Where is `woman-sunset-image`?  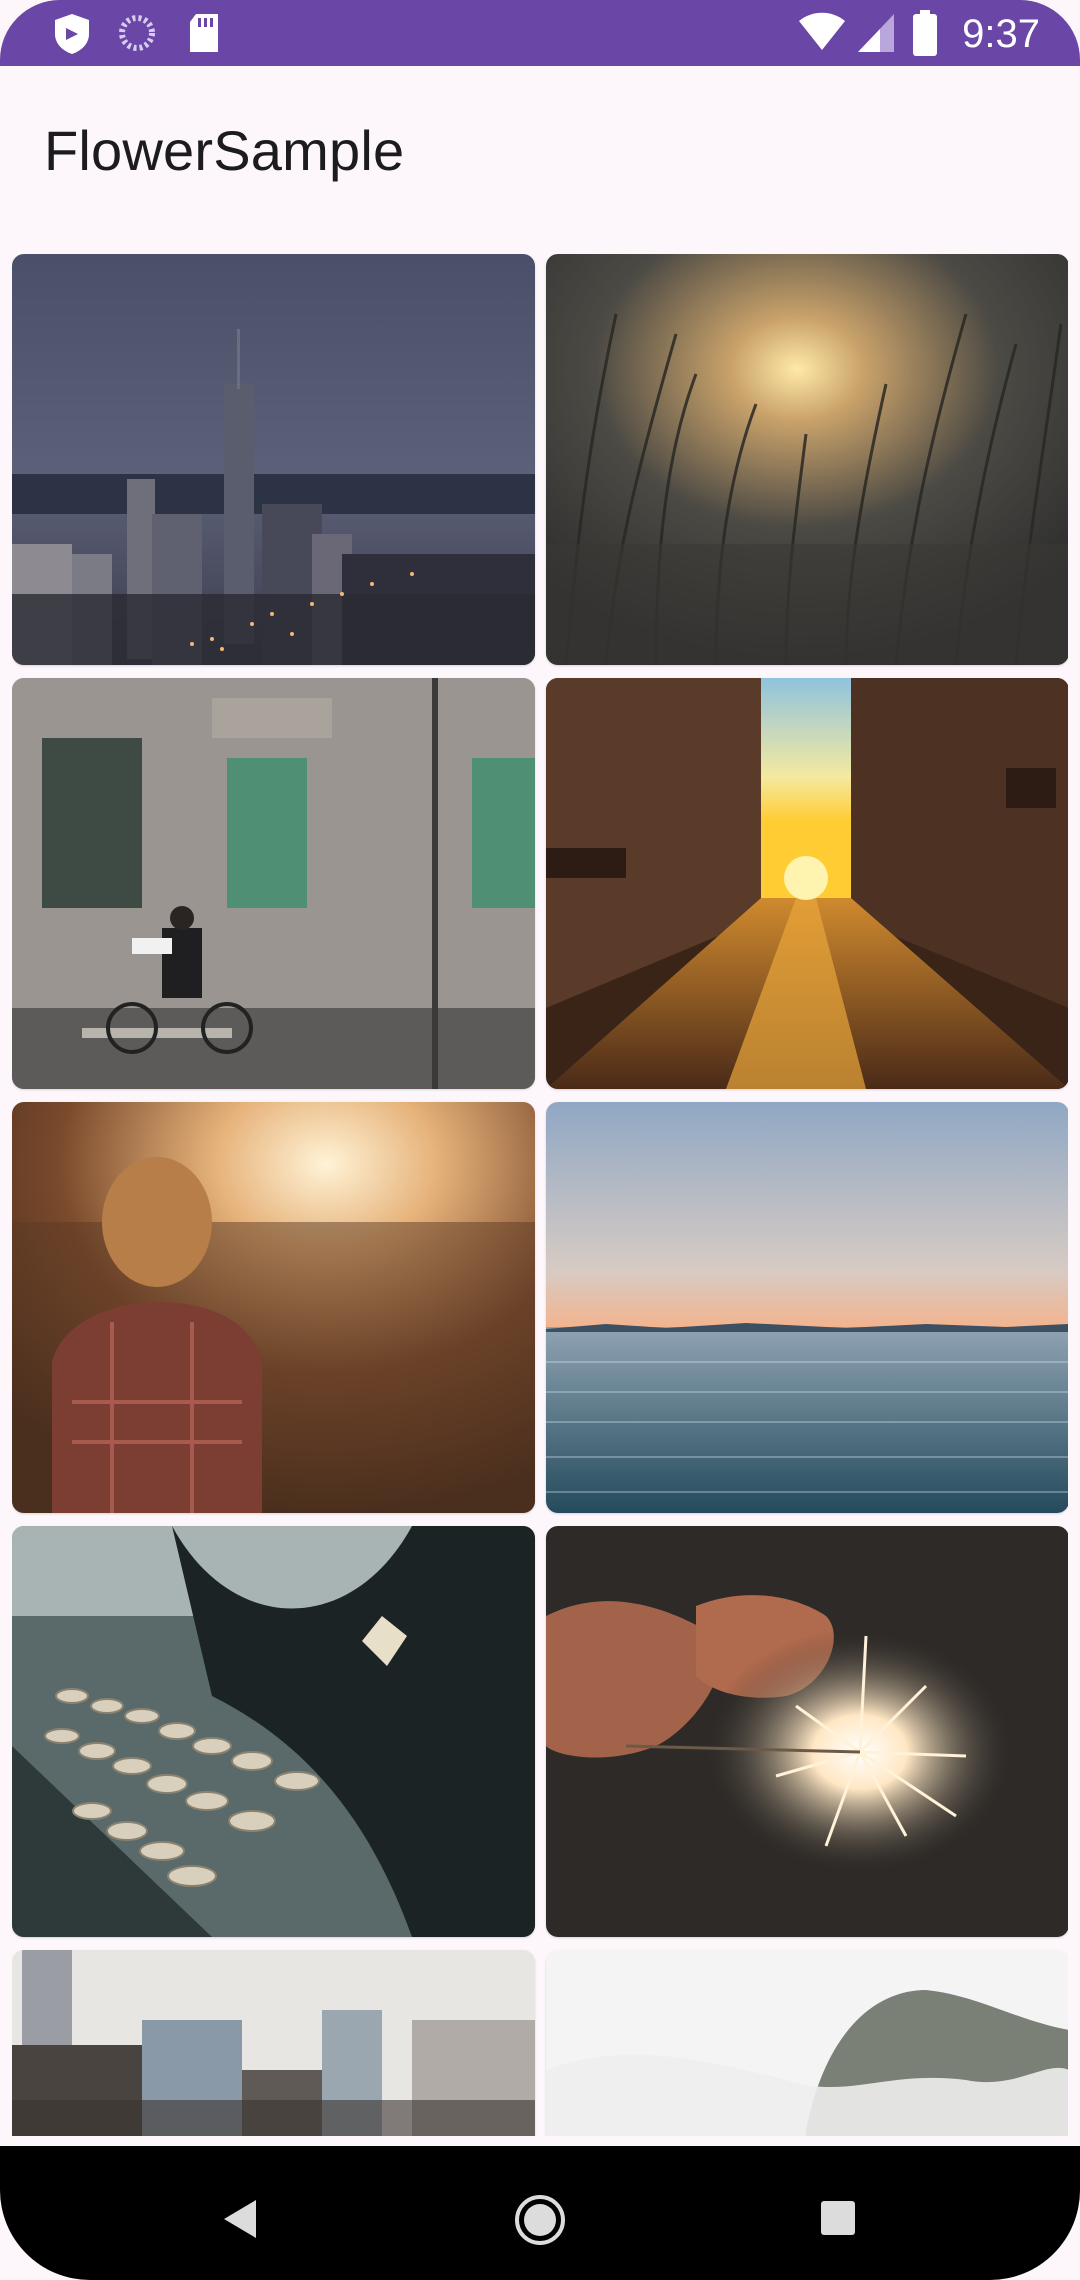
woman-sunset-image is located at coordinates (273, 1307).